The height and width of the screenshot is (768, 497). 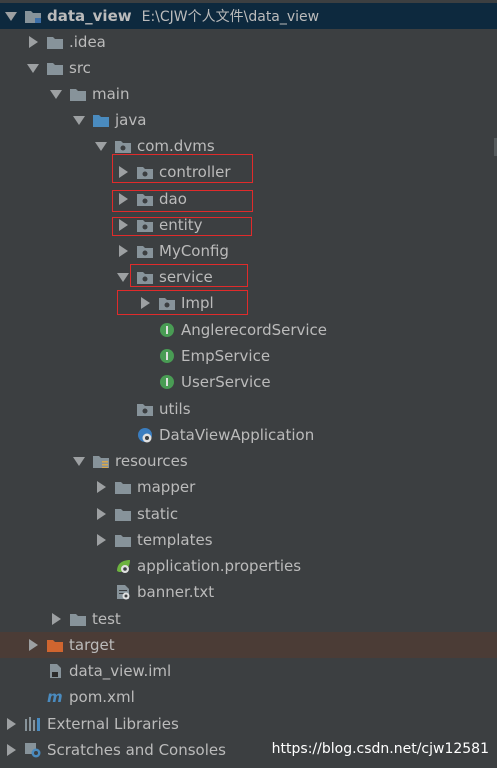 I want to click on node-label: banner.txt, so click(x=176, y=592).